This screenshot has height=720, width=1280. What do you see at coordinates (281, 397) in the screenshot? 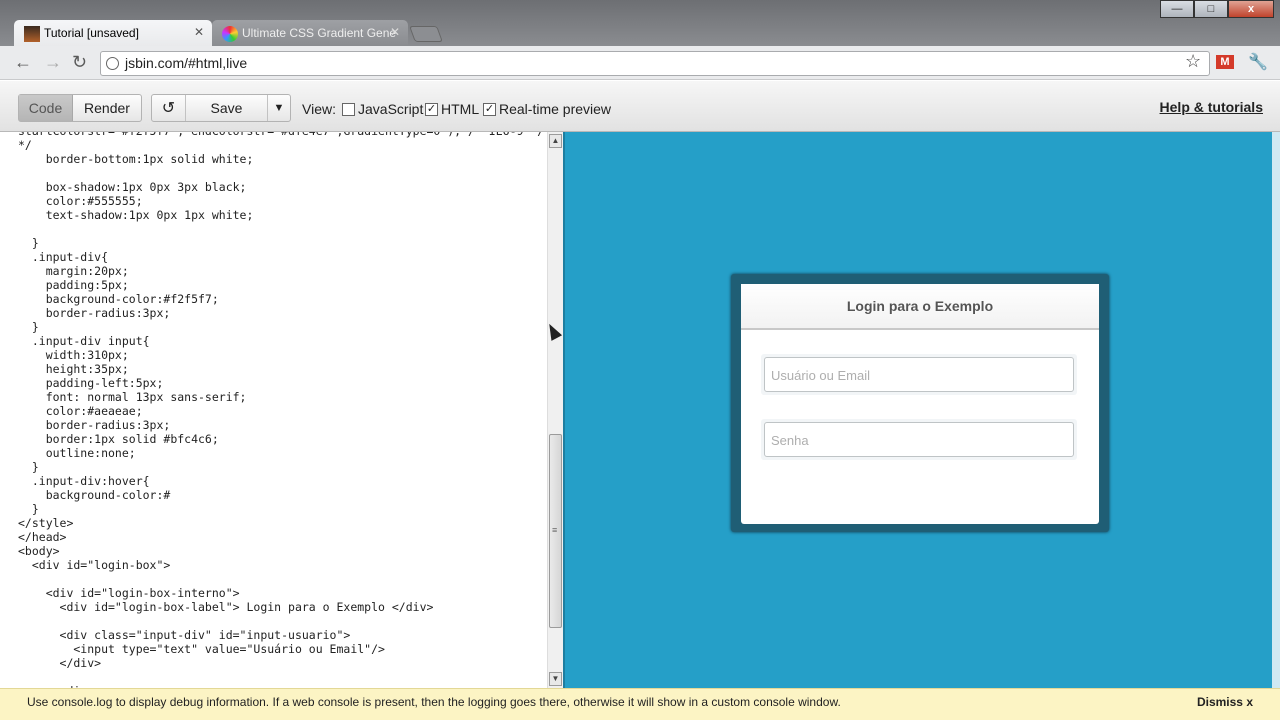
I see `code-line: font: normal 13px sans-serif;` at bounding box center [281, 397].